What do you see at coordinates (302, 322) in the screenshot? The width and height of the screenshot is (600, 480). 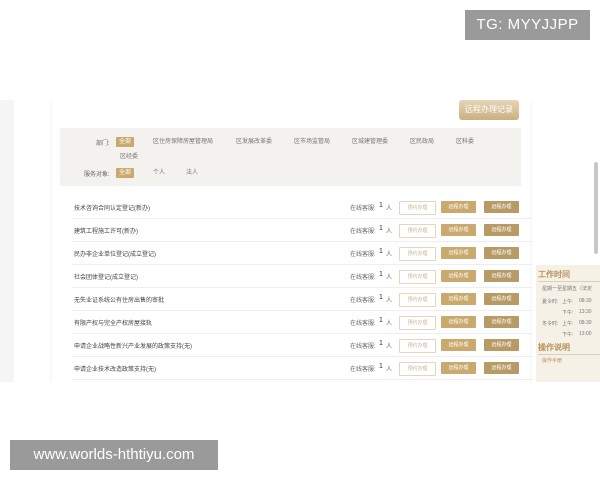 I see `service-row: 有限产权与完全产权房屋接轨 在线客服: 1 人 预约办理 远程办理 远程办理` at bounding box center [302, 322].